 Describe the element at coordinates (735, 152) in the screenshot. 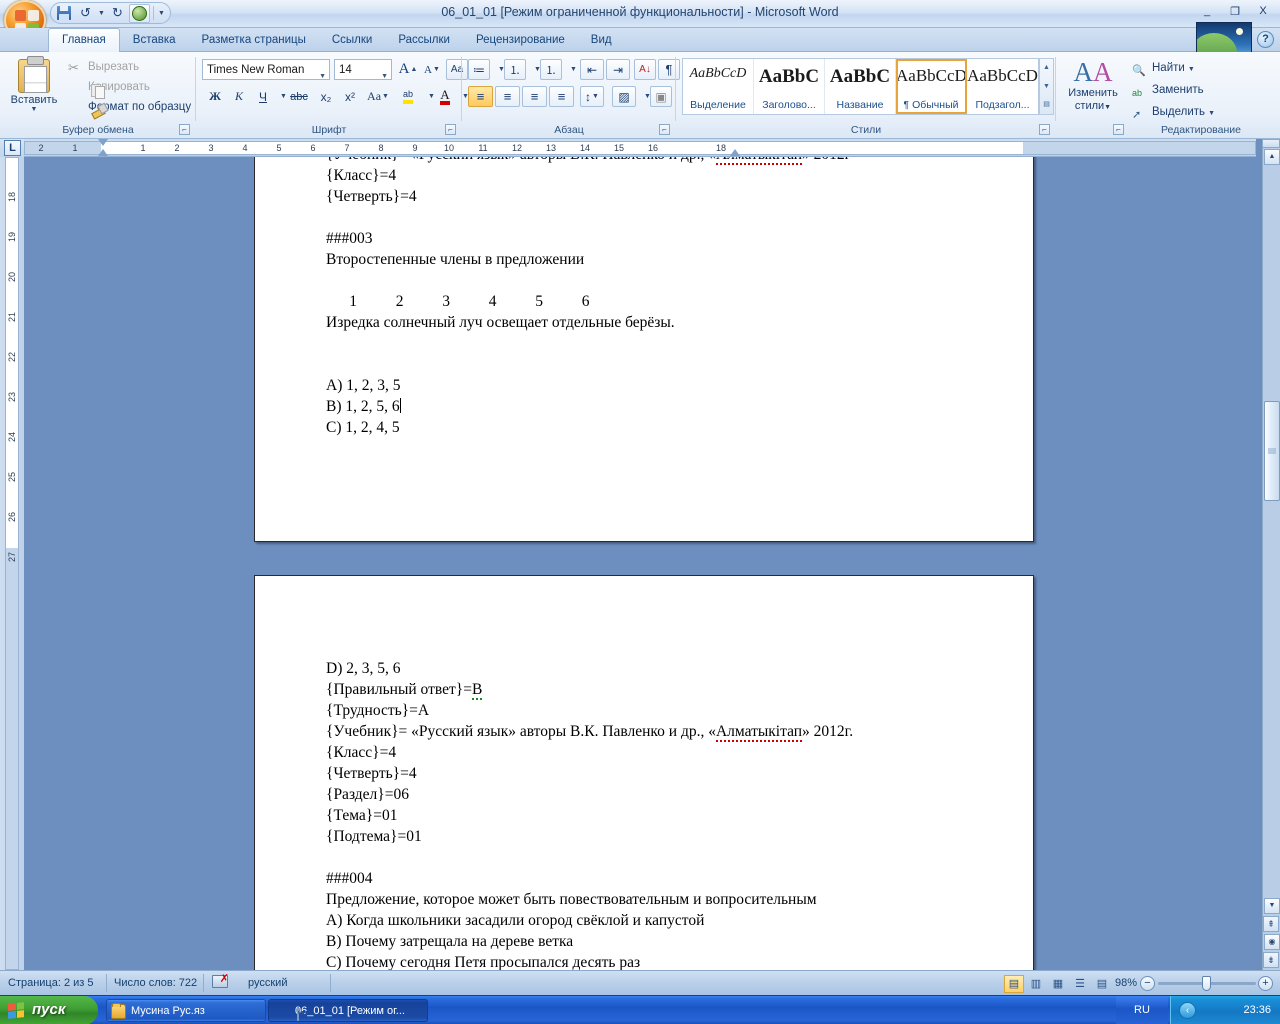

I see `right-indent-marker` at that location.